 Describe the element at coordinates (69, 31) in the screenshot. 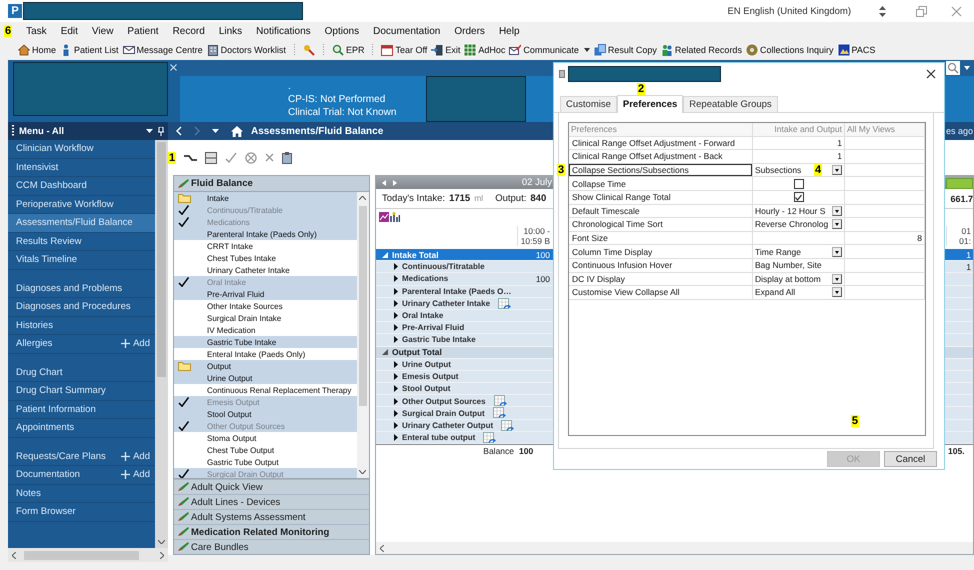

I see `menu-item: Edit` at that location.